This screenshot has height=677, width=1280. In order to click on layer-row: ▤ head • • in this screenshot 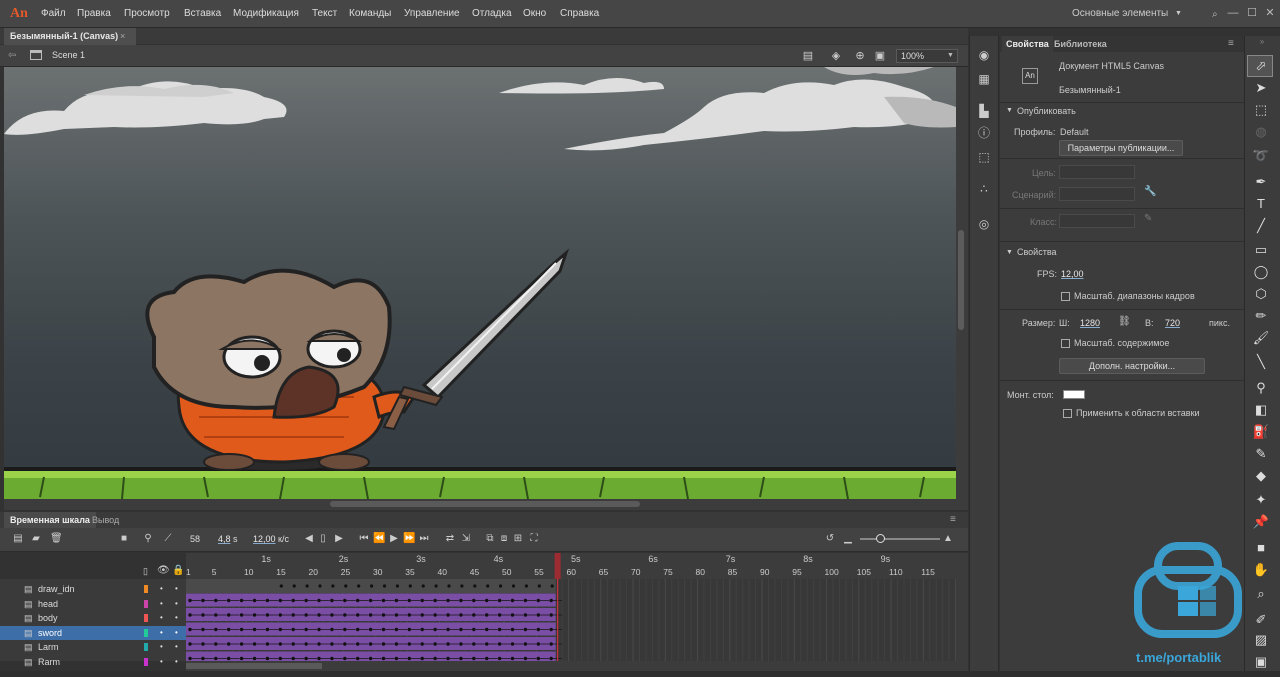, I will do `click(93, 604)`.